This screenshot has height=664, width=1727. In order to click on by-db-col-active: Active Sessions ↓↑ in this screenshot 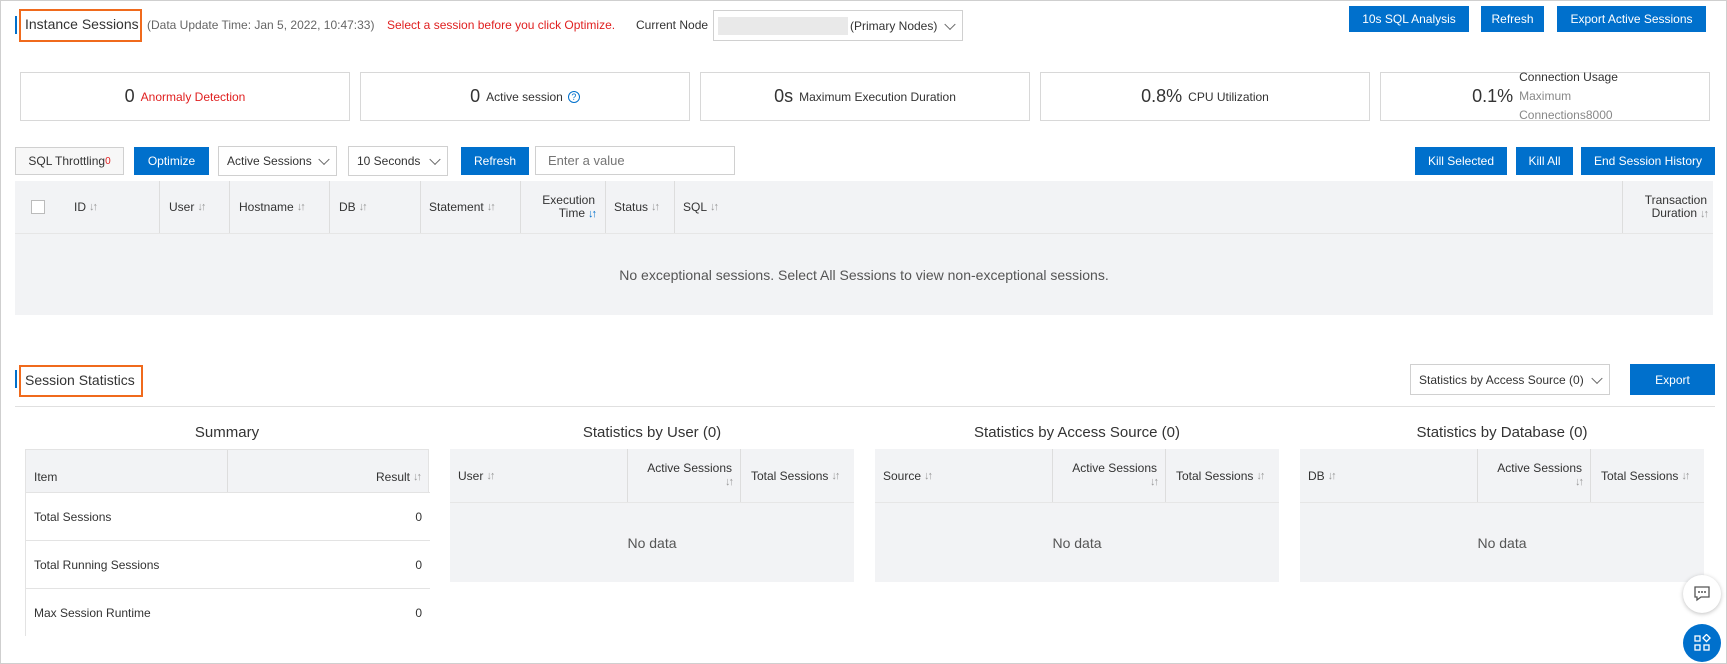, I will do `click(1534, 475)`.